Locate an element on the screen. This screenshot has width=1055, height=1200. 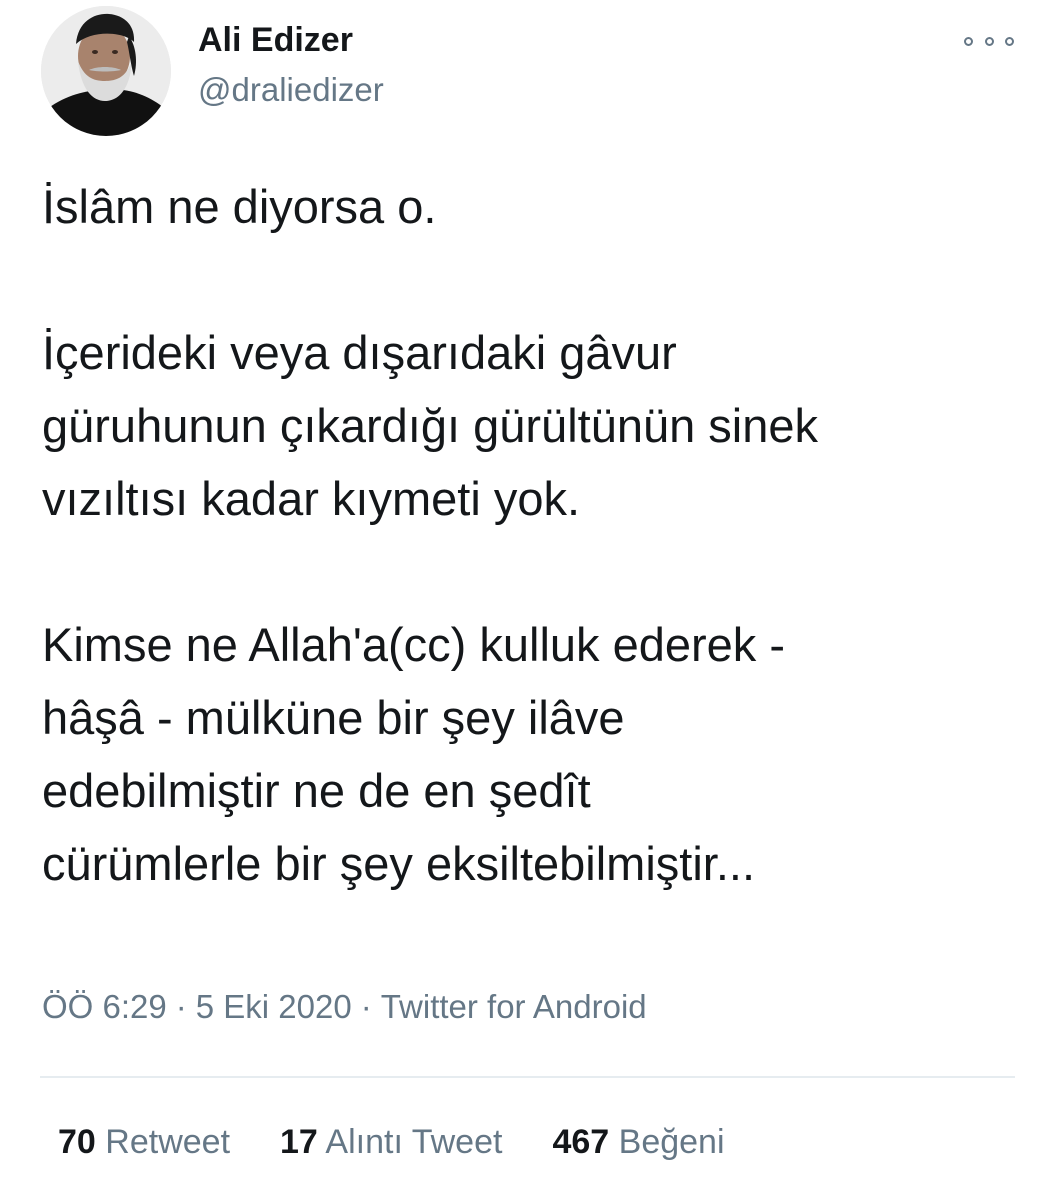
like-count-link: 467 Beğeni is located at coordinates (638, 1142).